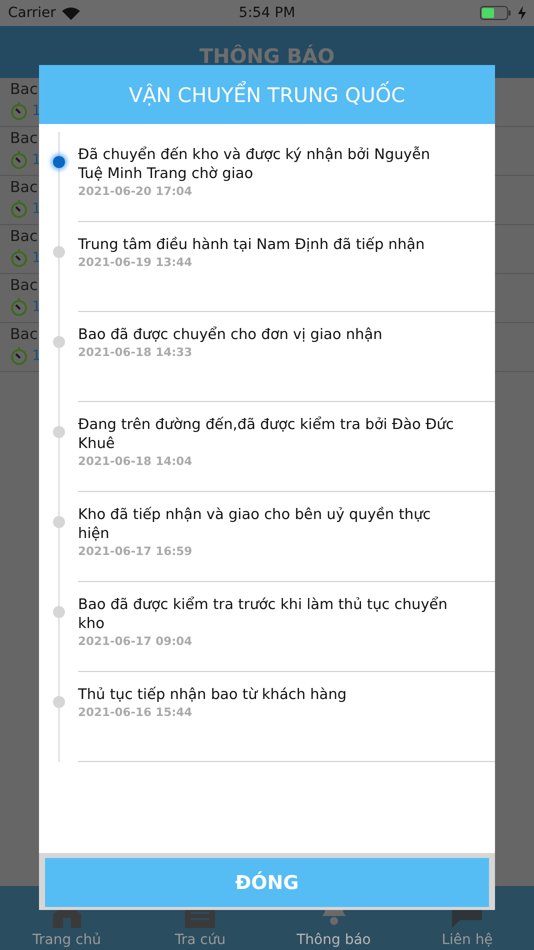 The width and height of the screenshot is (534, 950). I want to click on event-text: Đang trên đường đến,đã được kiểm tra bởi Đào Đức Khuê, so click(266, 435).